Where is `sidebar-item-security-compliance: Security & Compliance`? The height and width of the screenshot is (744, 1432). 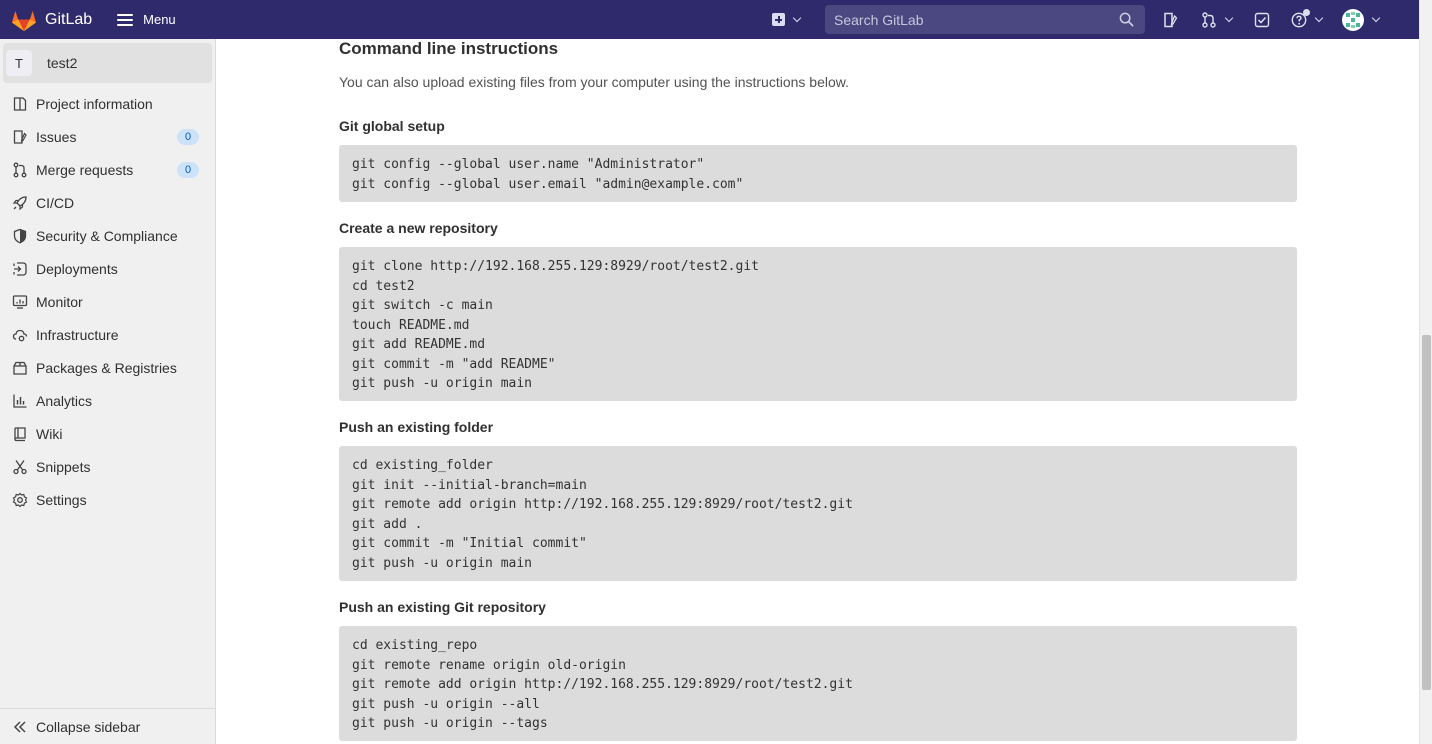 sidebar-item-security-compliance: Security & Compliance is located at coordinates (107, 235).